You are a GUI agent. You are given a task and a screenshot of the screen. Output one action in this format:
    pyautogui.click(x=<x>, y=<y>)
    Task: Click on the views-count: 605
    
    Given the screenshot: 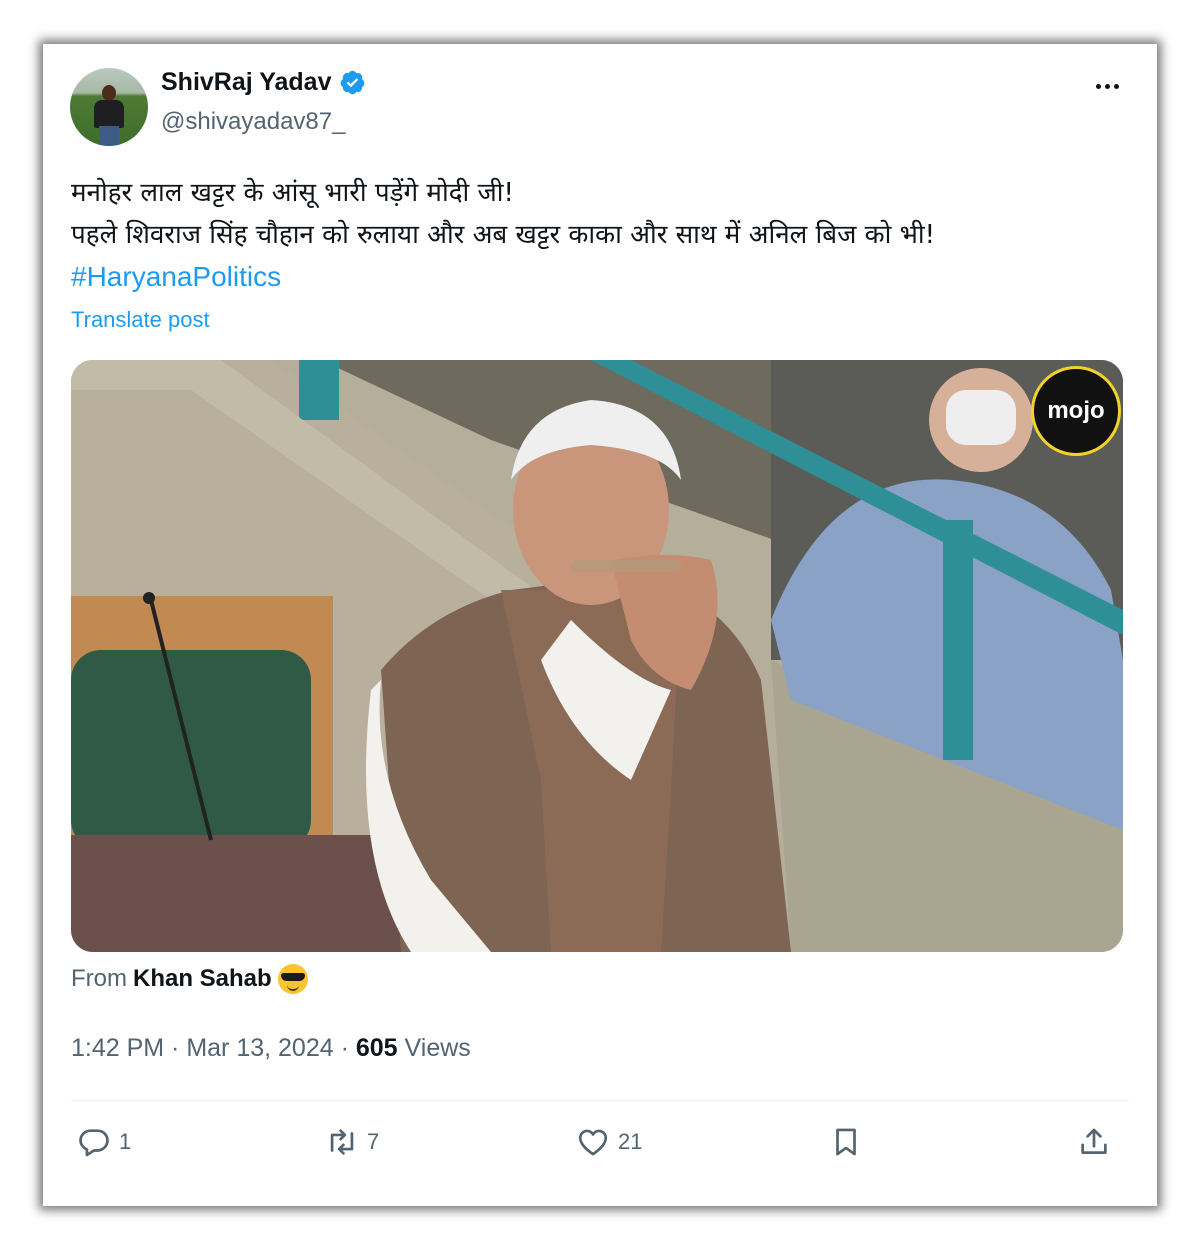 What is the action you would take?
    pyautogui.click(x=376, y=1048)
    